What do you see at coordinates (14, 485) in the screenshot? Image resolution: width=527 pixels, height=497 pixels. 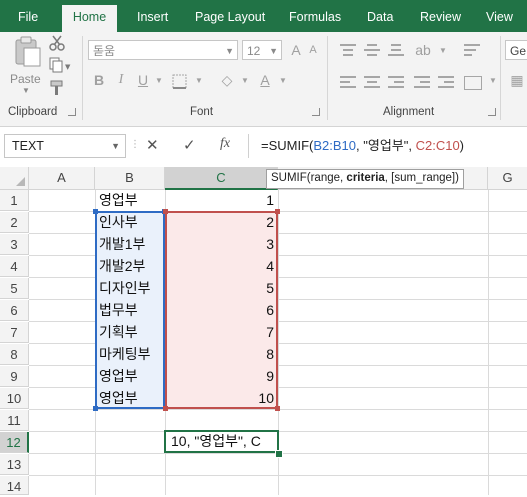 I see `row-header-14: 14` at bounding box center [14, 485].